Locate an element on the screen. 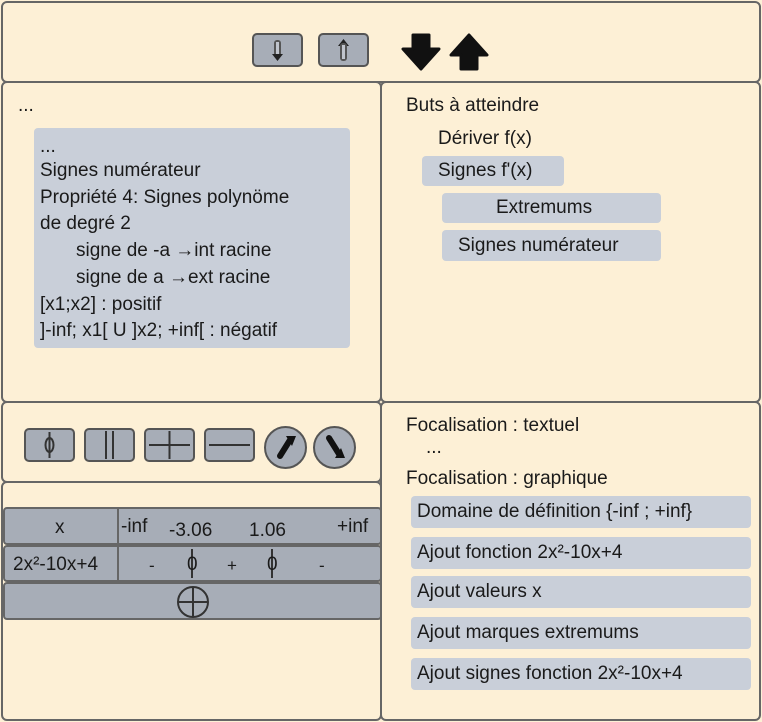  increasing-arrow-button is located at coordinates (285, 447).